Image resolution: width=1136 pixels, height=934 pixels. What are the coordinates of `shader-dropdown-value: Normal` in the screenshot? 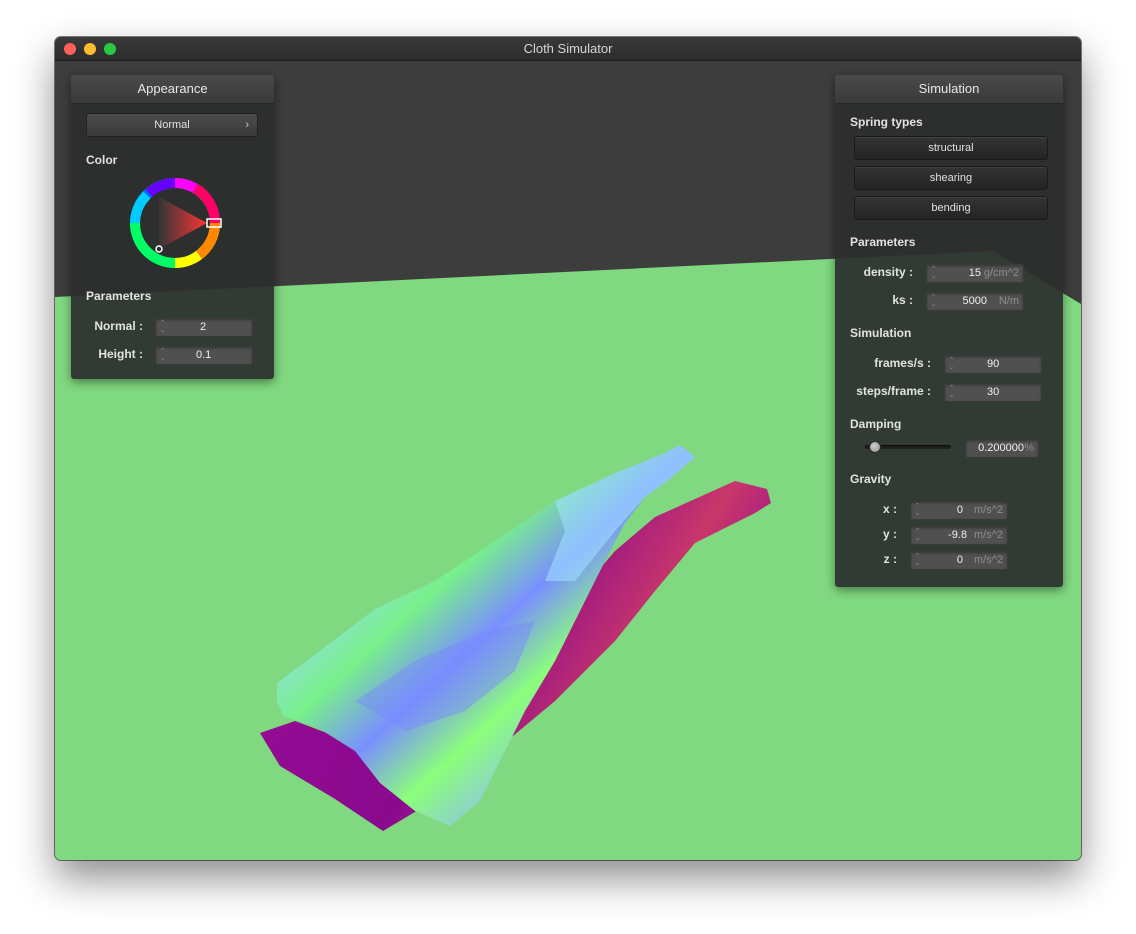 It's located at (172, 125).